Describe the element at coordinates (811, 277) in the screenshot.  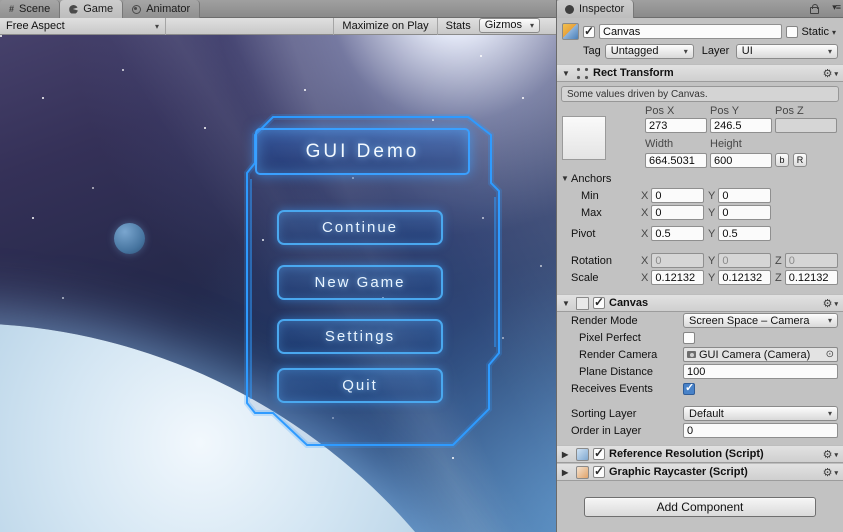
I see `scale-z-field: 0.12132` at that location.